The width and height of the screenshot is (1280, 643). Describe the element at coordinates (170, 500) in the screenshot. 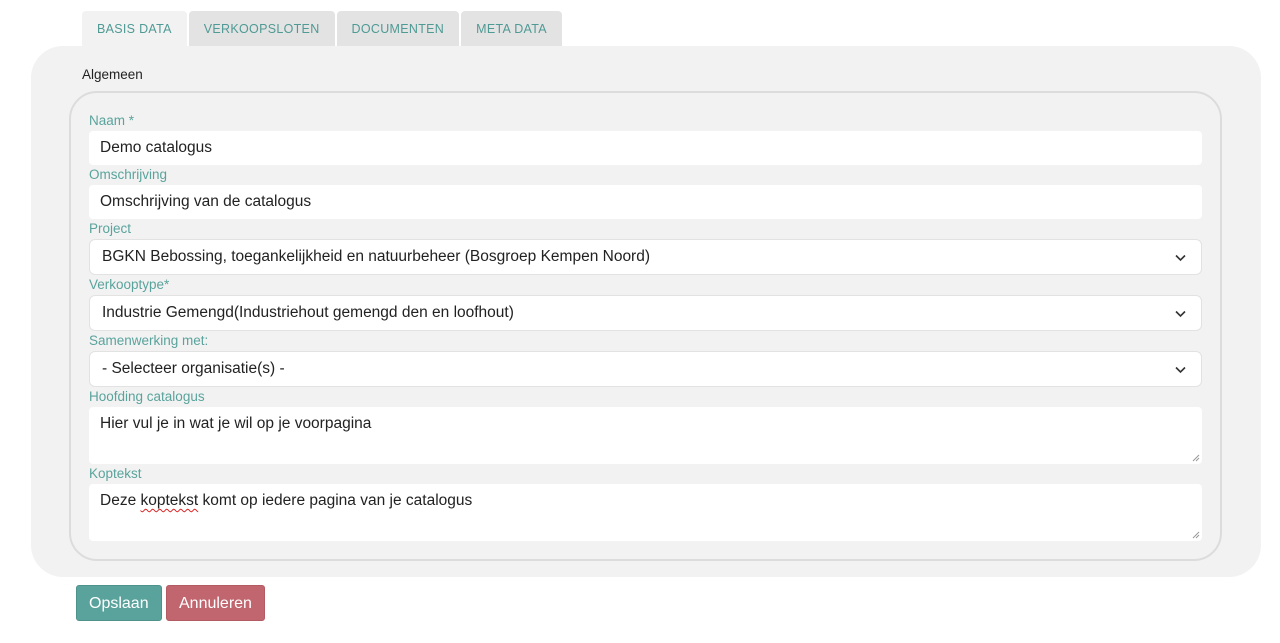

I see `spellcheck-word: koptekst` at that location.